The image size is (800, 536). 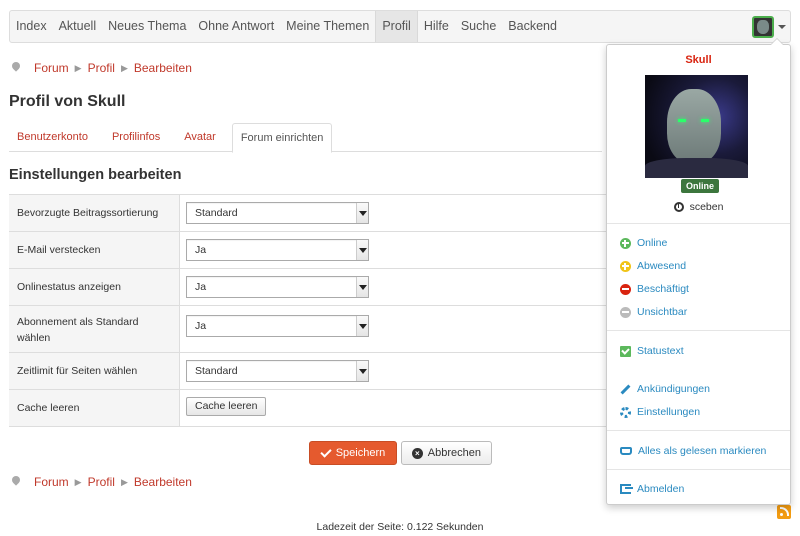 What do you see at coordinates (626, 451) in the screenshot?
I see `inbox-icon` at bounding box center [626, 451].